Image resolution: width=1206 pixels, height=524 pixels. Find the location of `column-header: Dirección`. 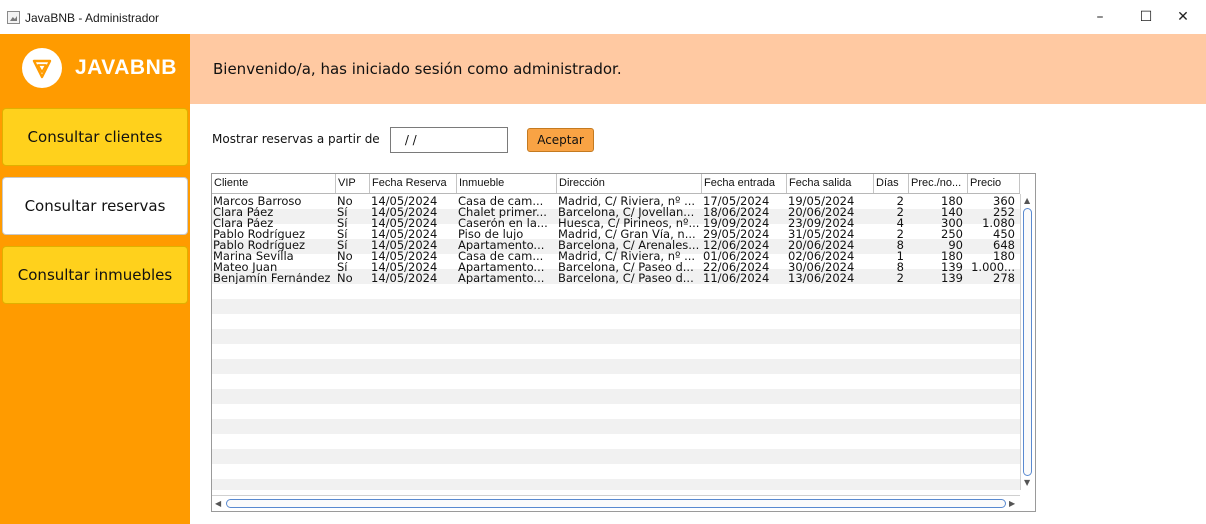

column-header: Dirección is located at coordinates (629, 183).